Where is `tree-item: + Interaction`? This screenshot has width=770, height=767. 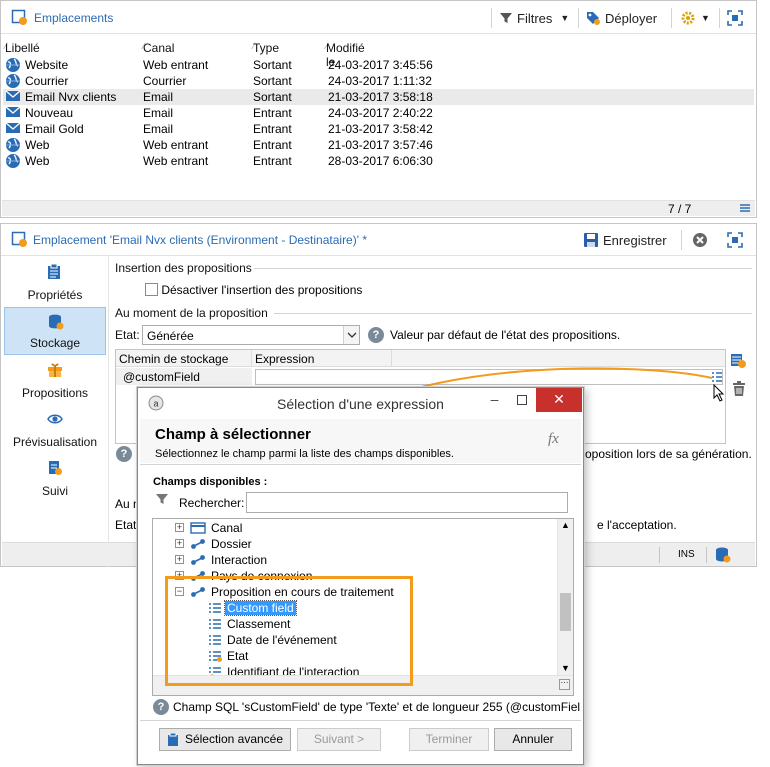
tree-item: + Interaction is located at coordinates (222, 560).